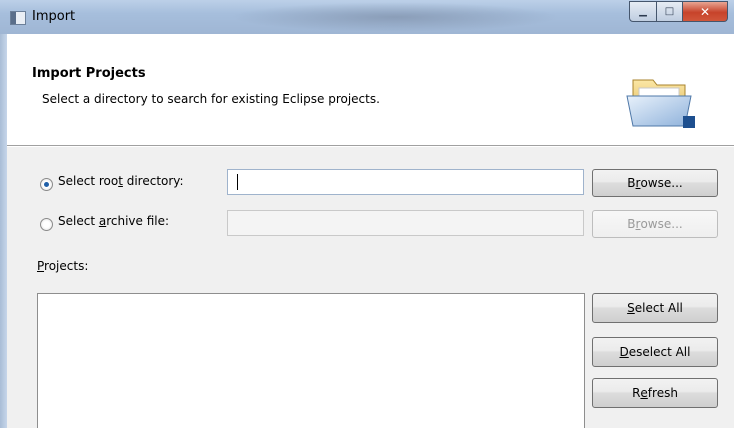  Describe the element at coordinates (89, 73) in the screenshot. I see `page-title: Import Projects` at that location.